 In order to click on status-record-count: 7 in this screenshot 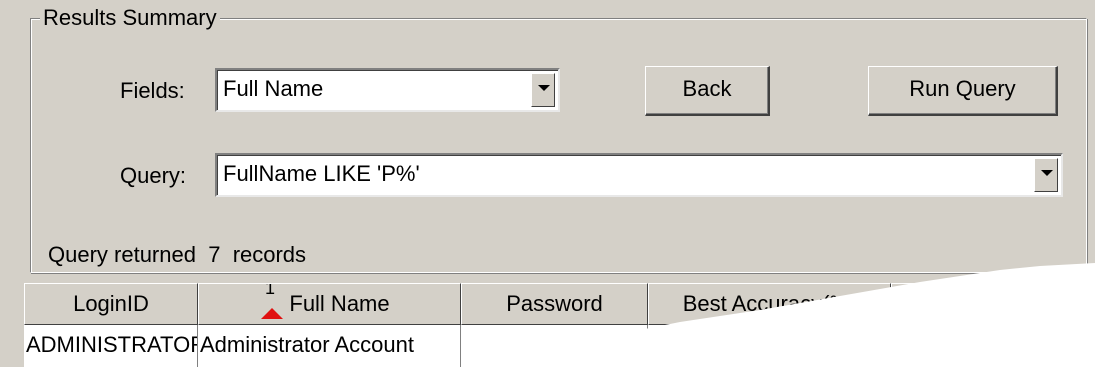, I will do `click(214, 254)`.